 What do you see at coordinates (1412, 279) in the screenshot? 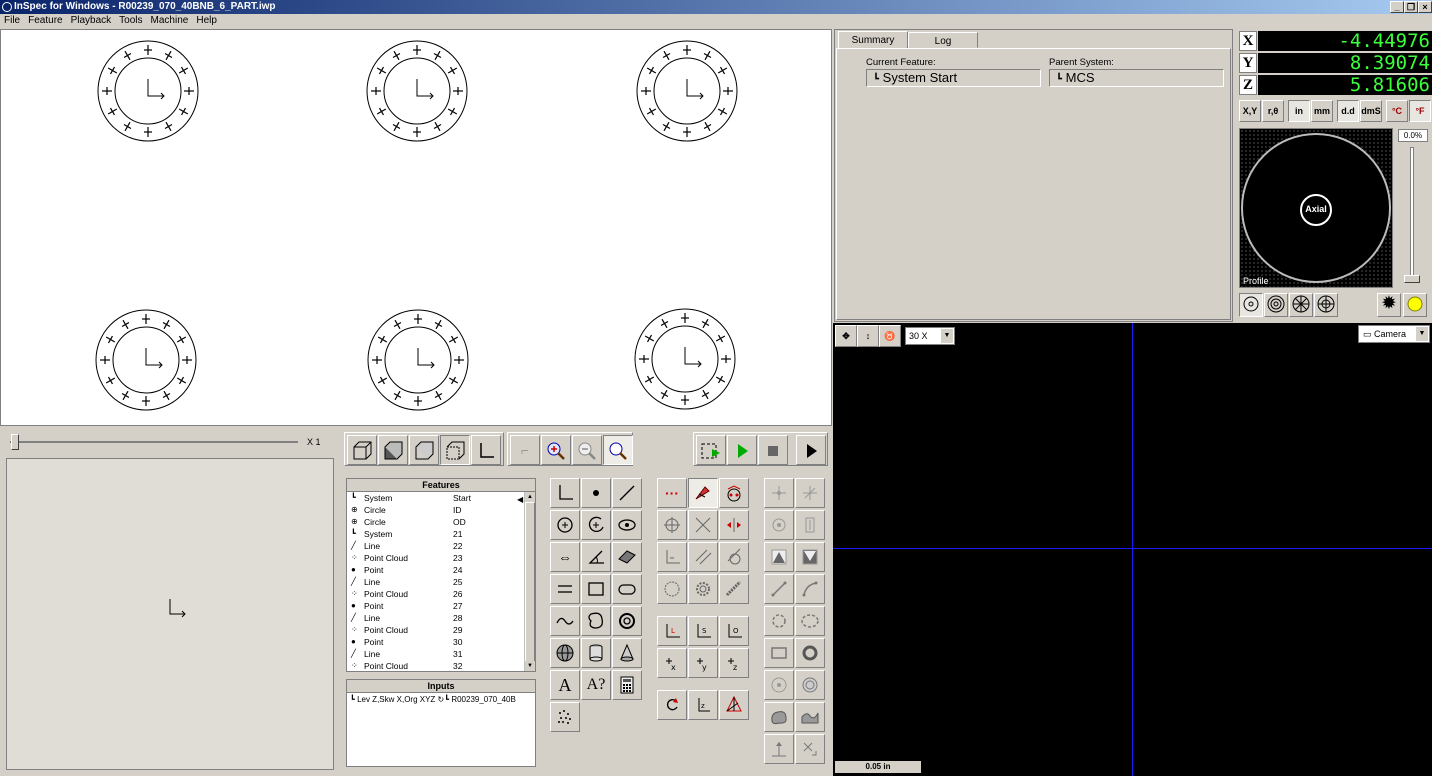
I see `light-slider-thumb` at bounding box center [1412, 279].